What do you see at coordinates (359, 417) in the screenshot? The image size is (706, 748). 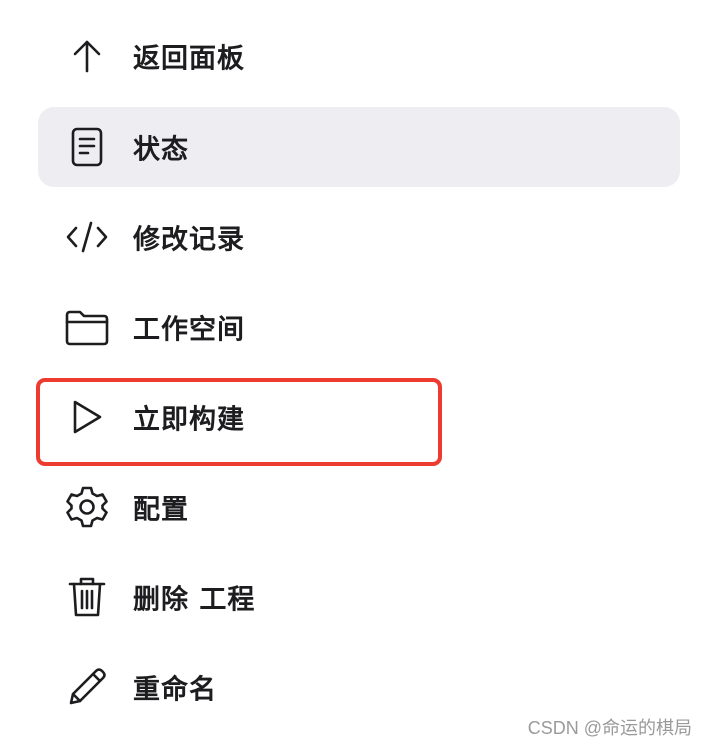 I see `menu-item-build-now: 立即构建` at bounding box center [359, 417].